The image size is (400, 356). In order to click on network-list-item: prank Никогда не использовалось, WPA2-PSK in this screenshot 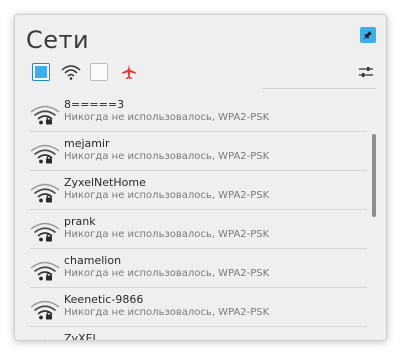, I will do `click(193, 230)`.